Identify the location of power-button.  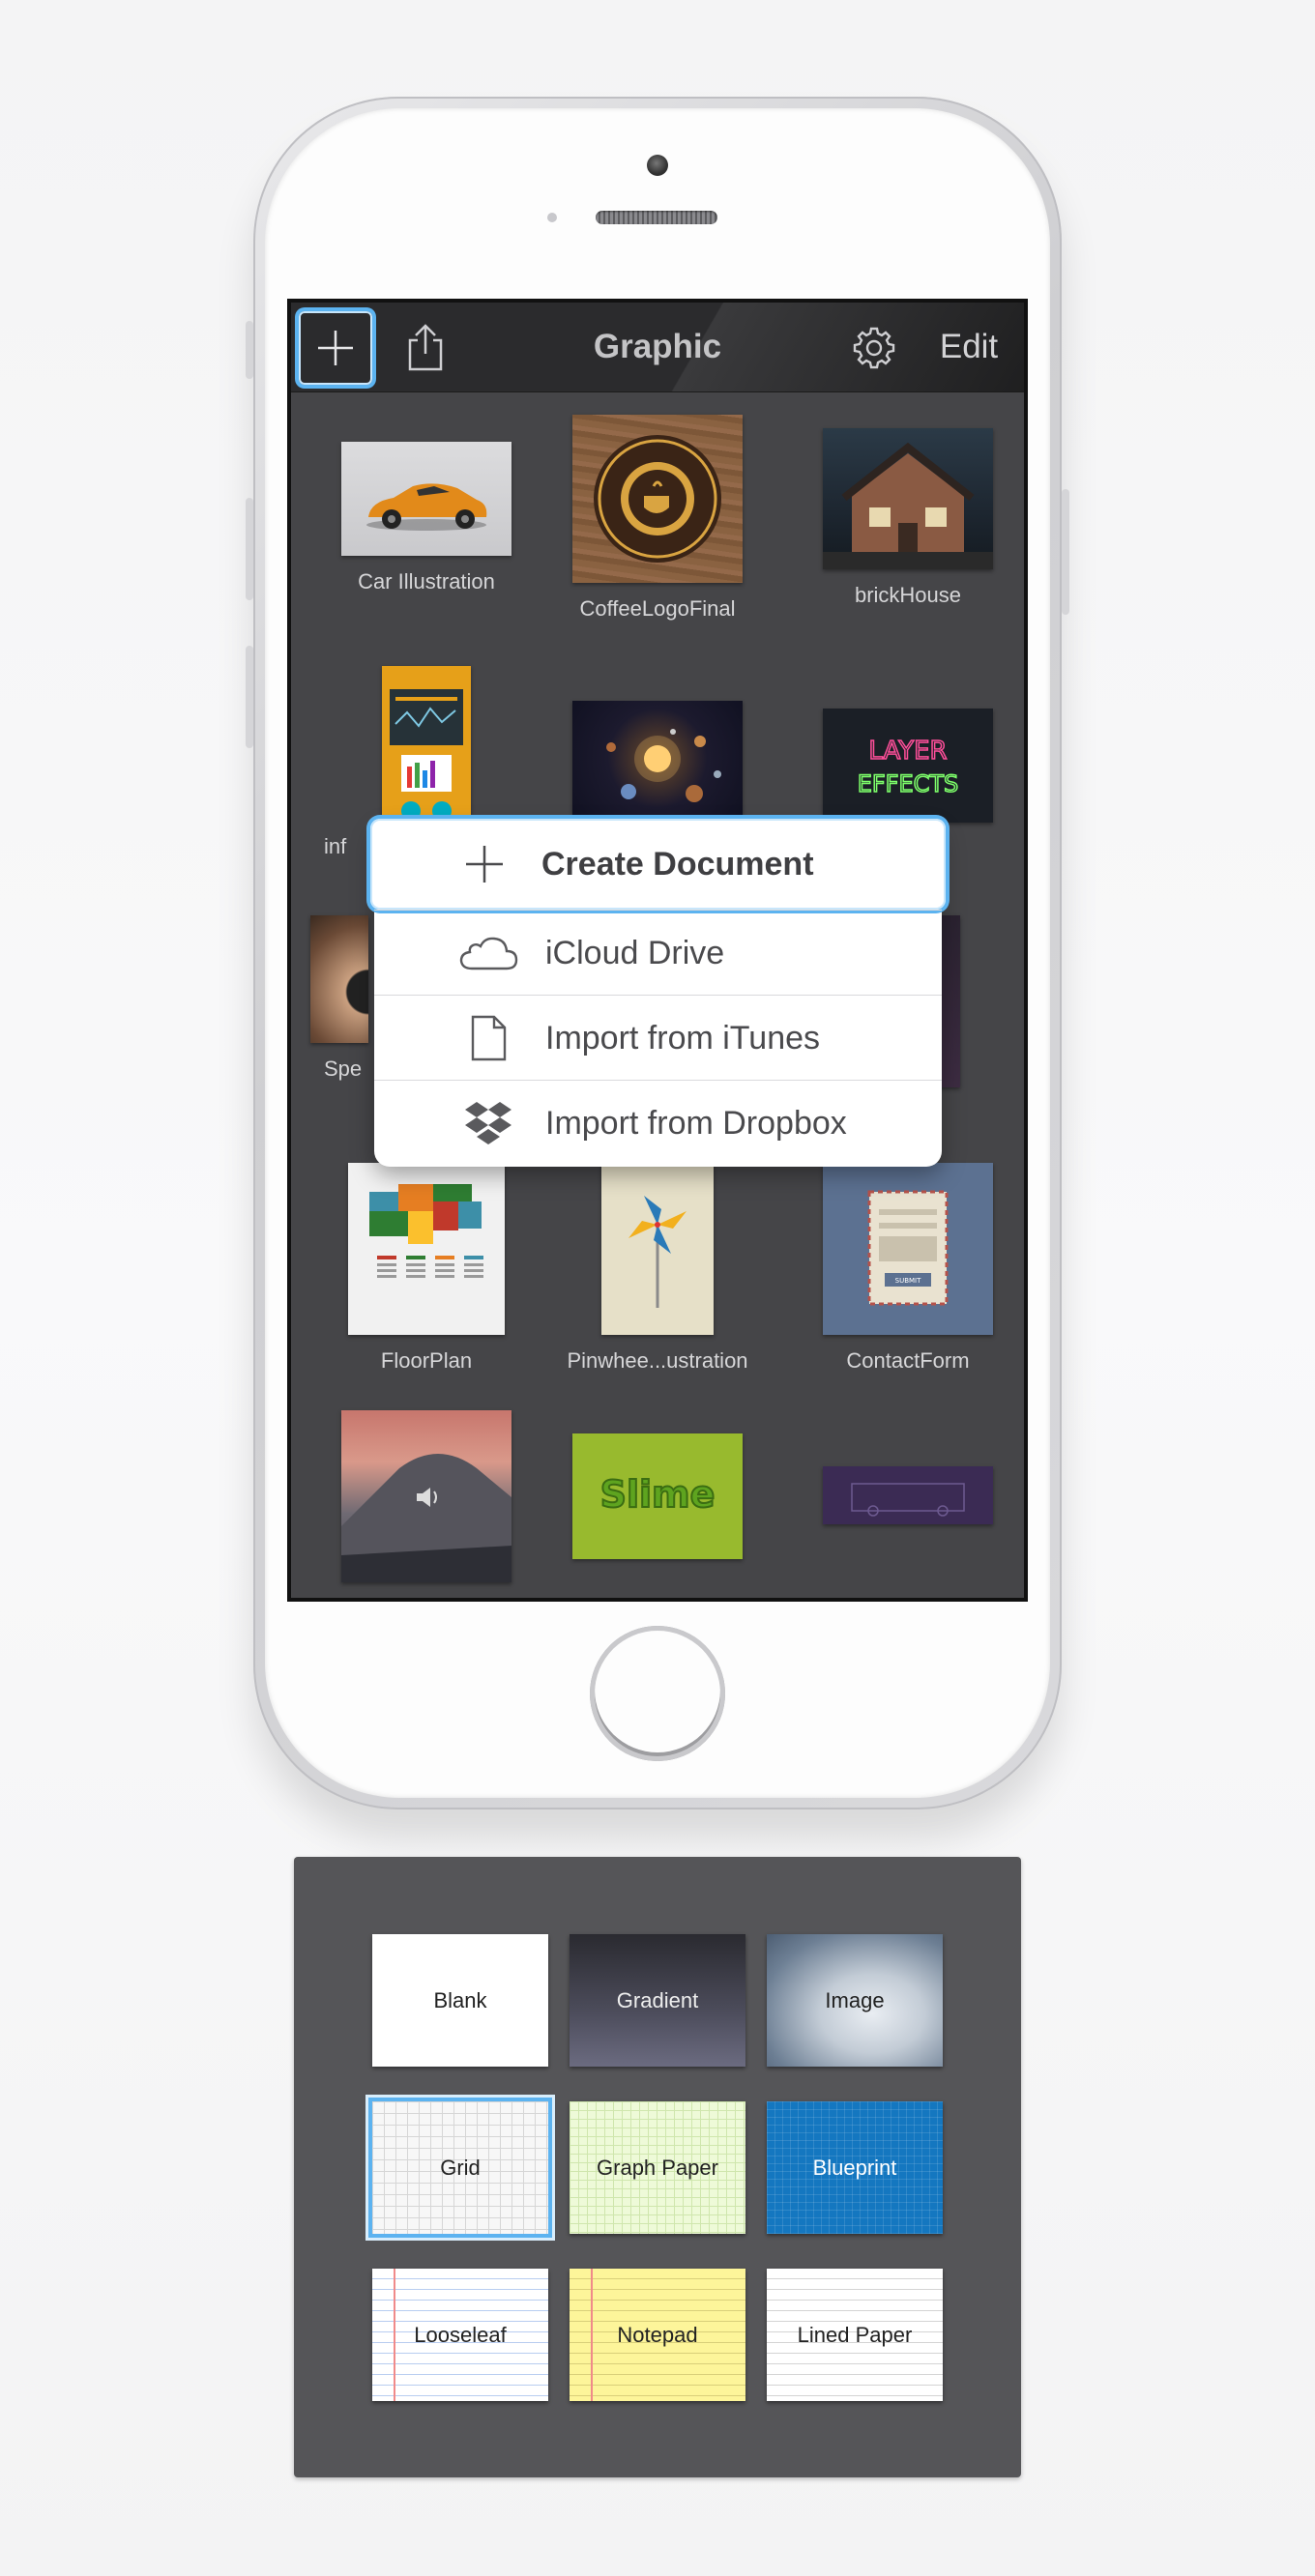
(1065, 552).